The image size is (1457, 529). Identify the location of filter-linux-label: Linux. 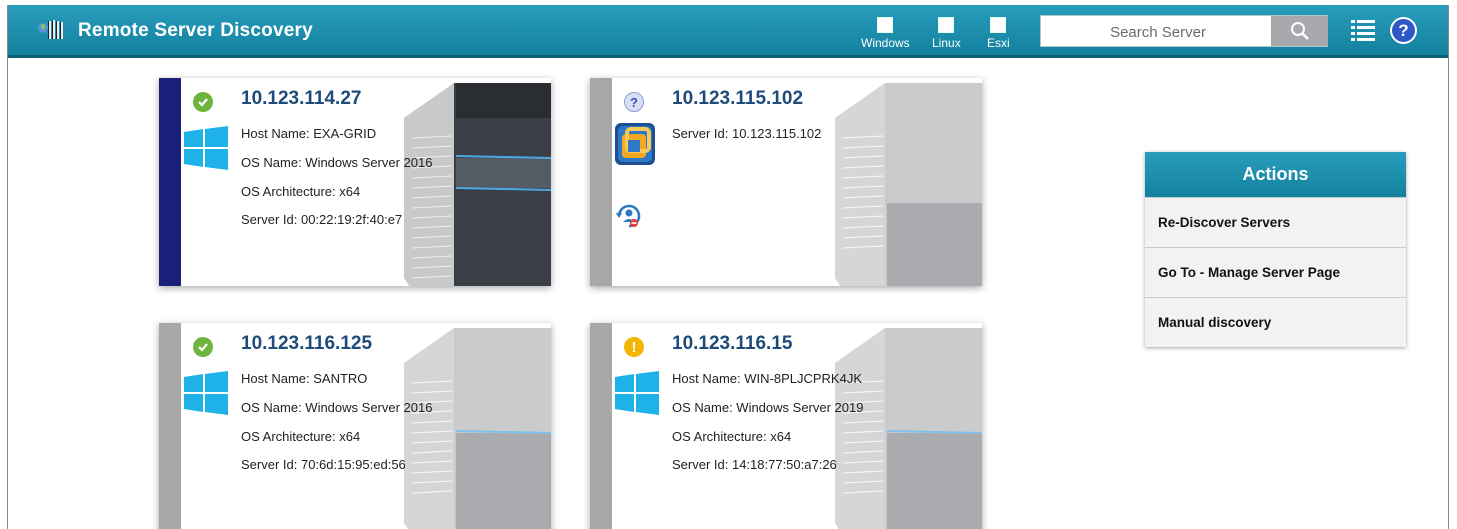
(946, 43).